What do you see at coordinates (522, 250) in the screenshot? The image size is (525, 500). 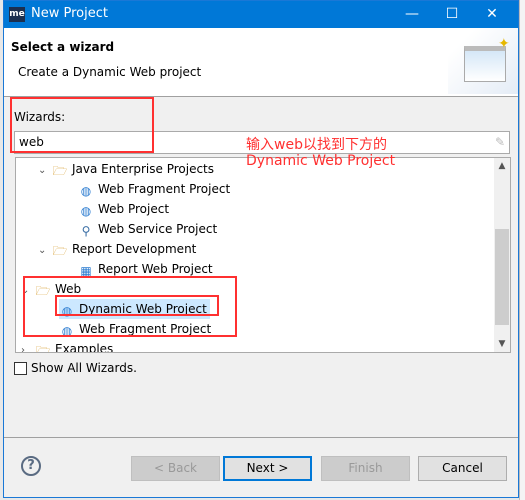 I see `background-window` at bounding box center [522, 250].